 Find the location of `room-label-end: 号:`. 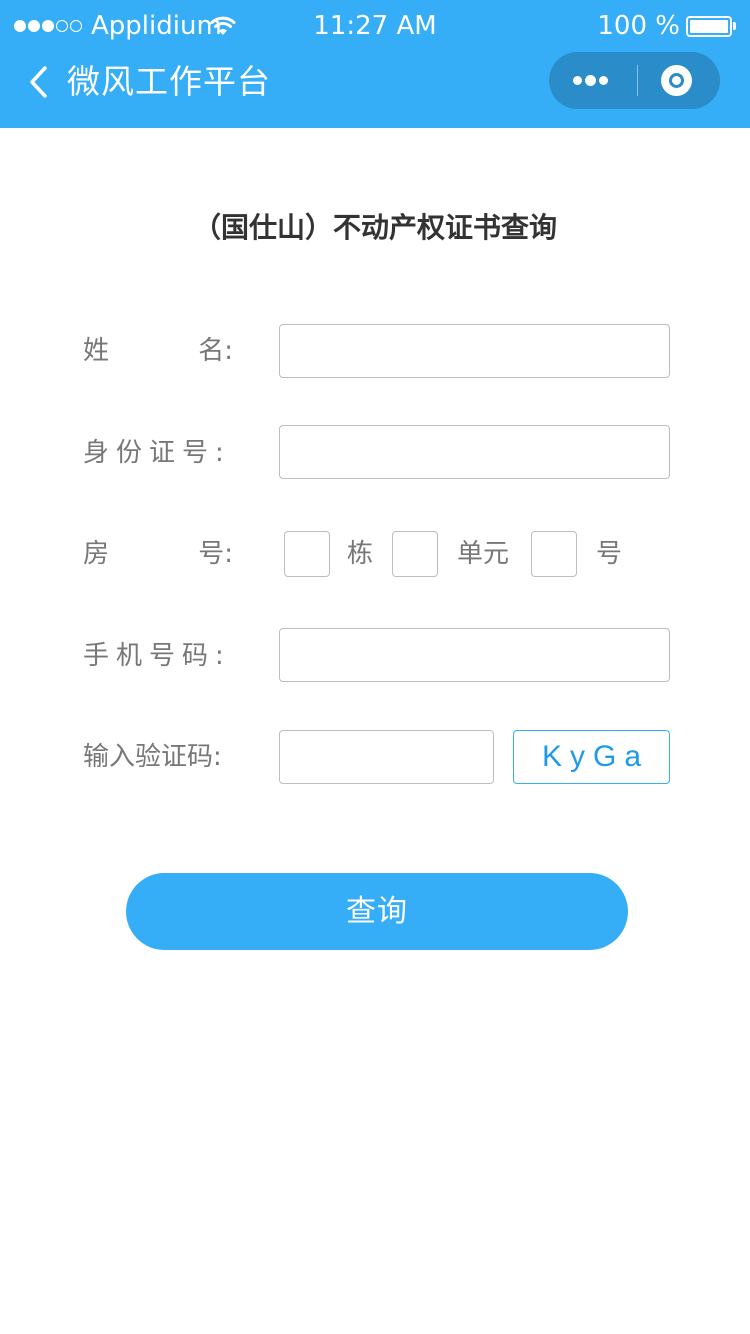

room-label-end: 号: is located at coordinates (215, 554).